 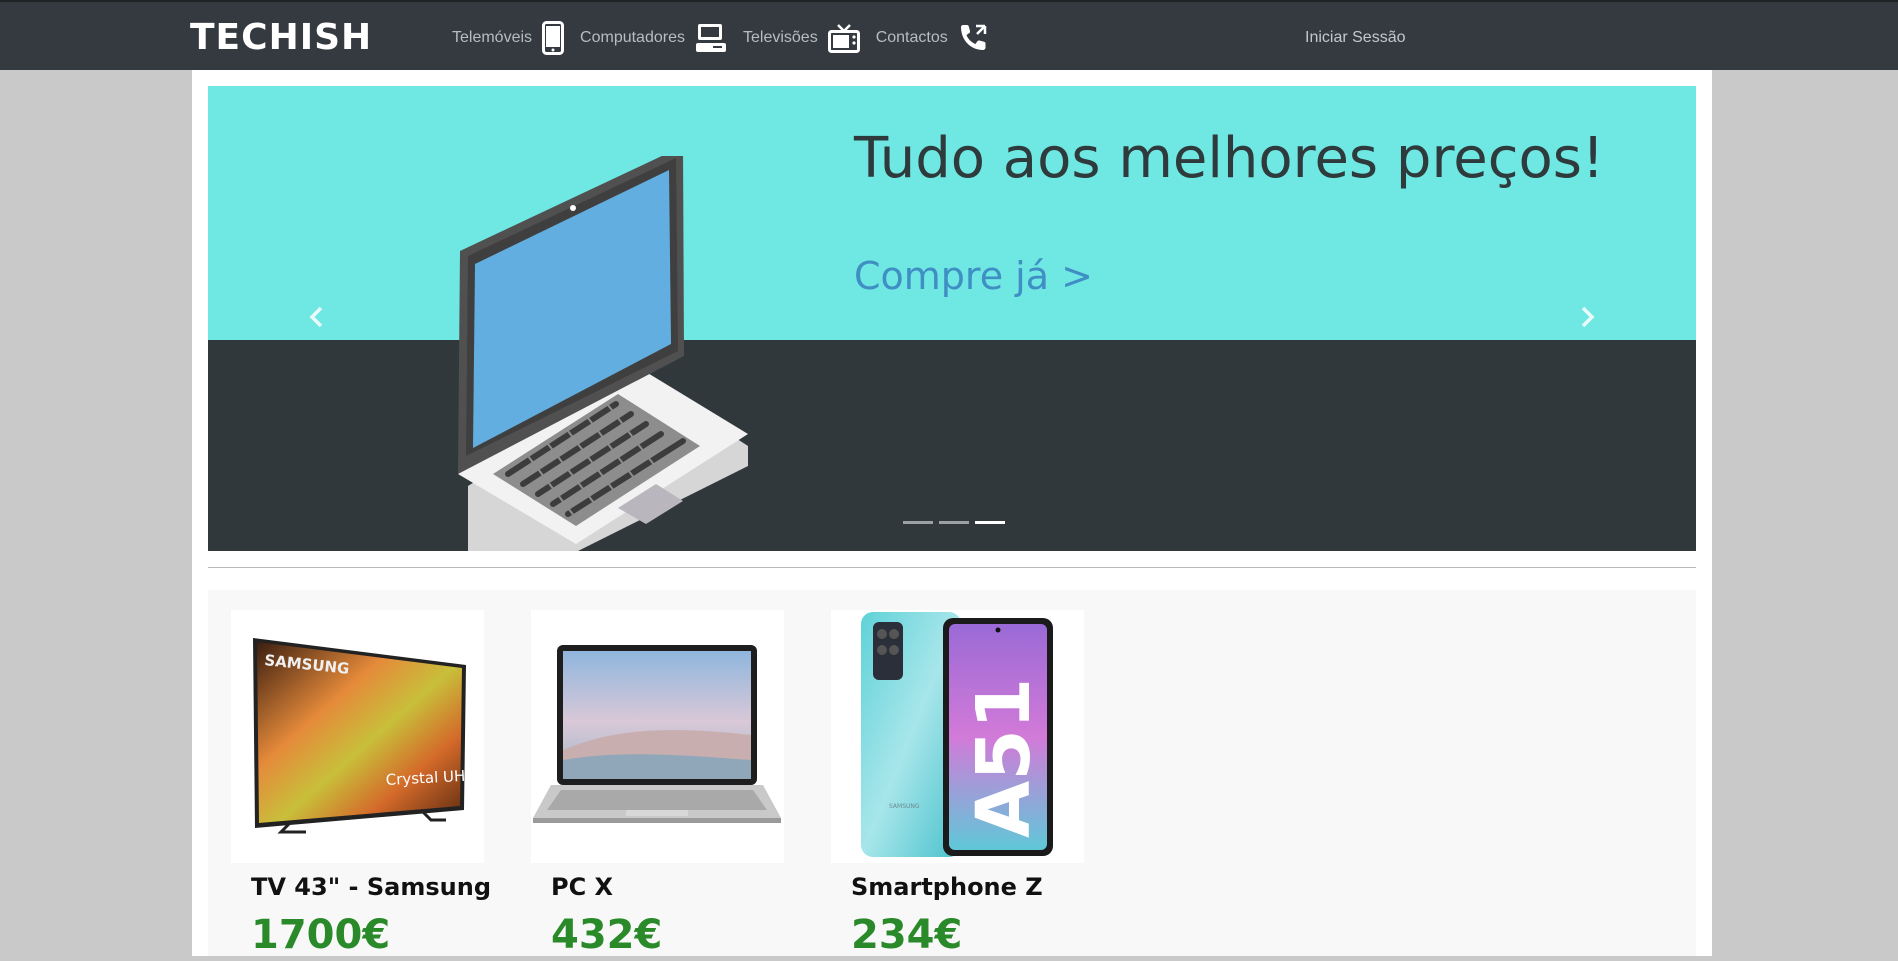 I want to click on section-divider, so click(x=952, y=567).